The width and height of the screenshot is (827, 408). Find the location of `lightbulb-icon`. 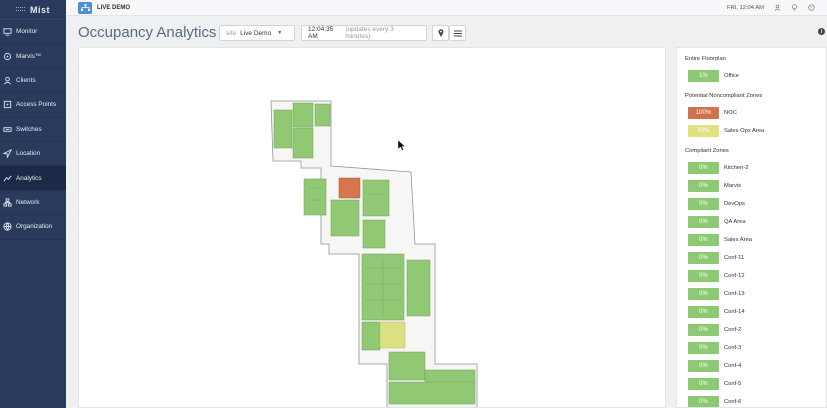

lightbulb-icon is located at coordinates (794, 7).